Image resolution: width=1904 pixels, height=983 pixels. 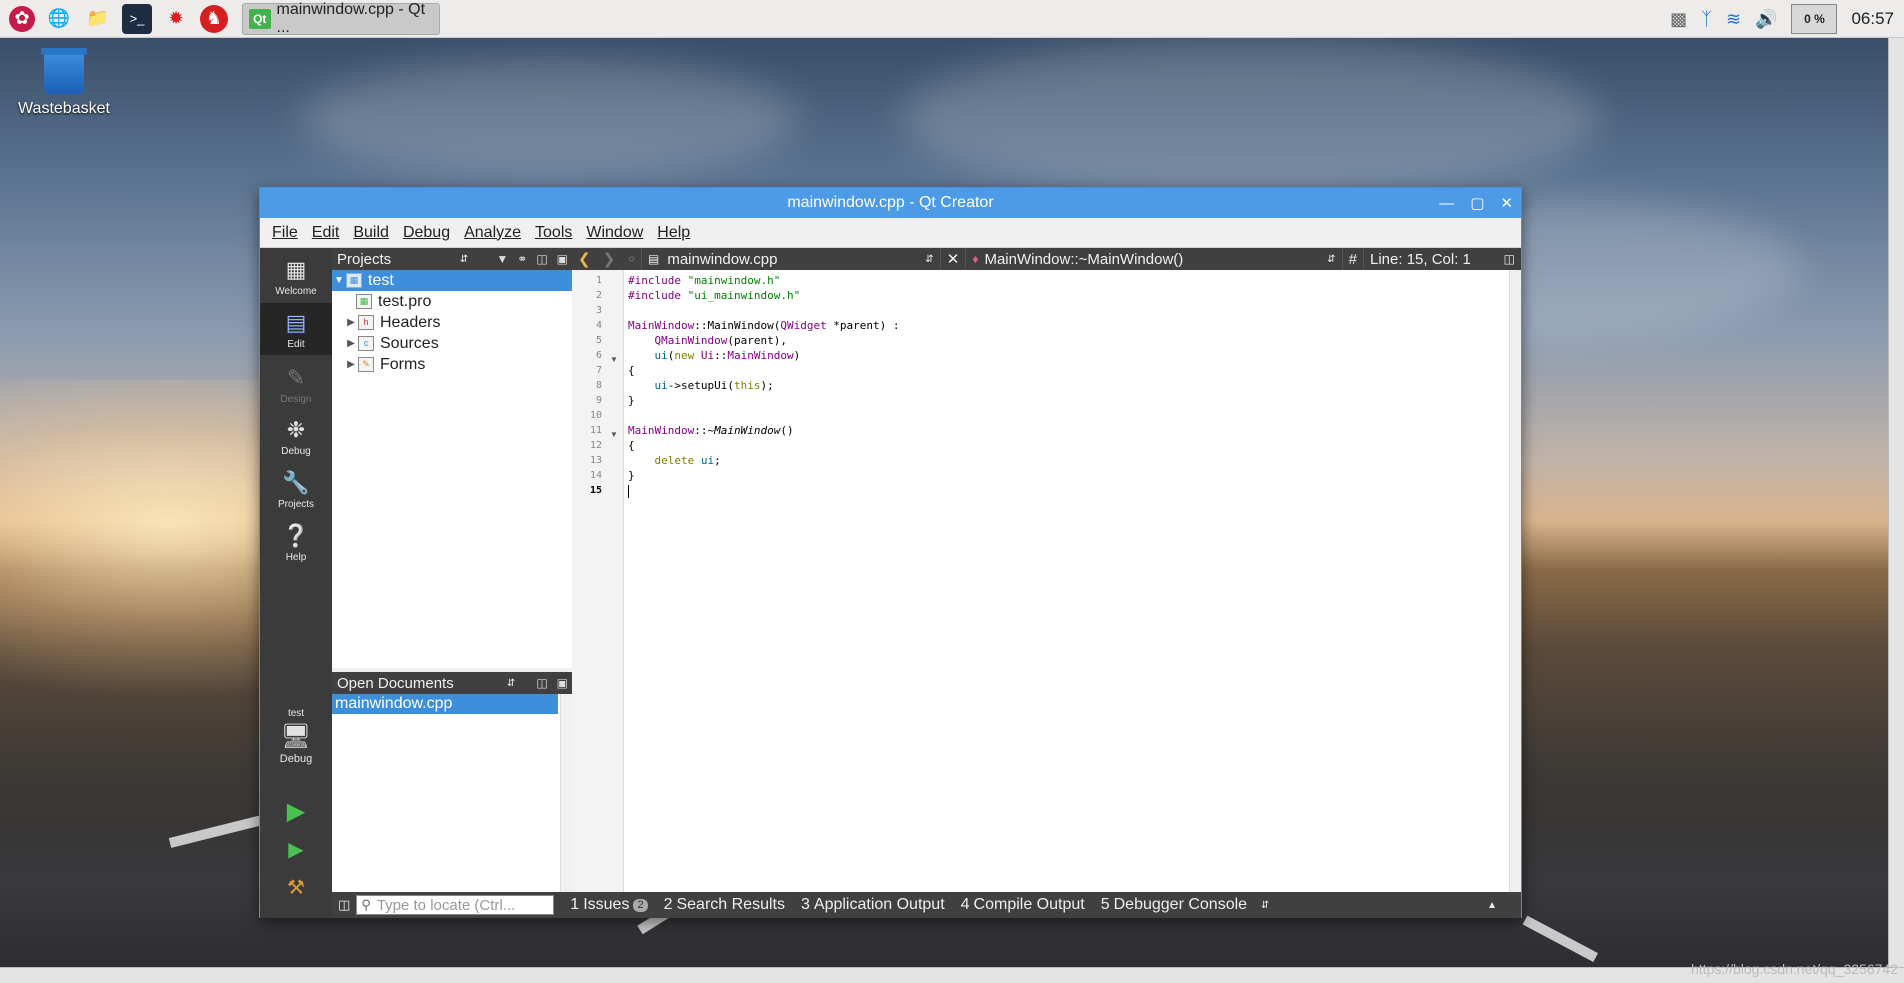 I want to click on headers-folder-icon: h, so click(x=366, y=322).